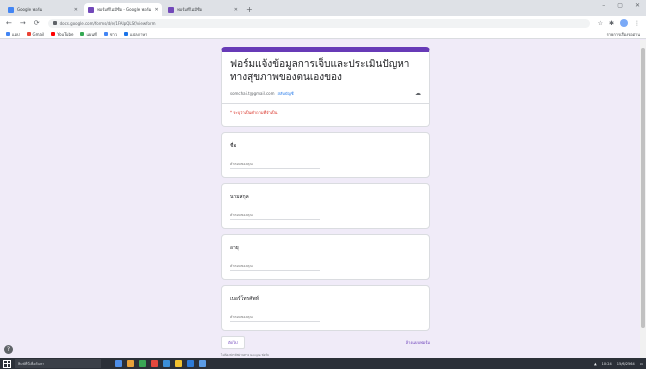 Image resolution: width=646 pixels, height=369 pixels. Describe the element at coordinates (286, 93) in the screenshot. I see `switch-account-link: สลับบัญชี` at that location.